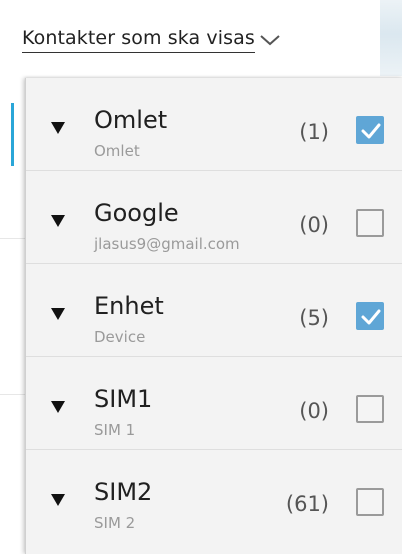 The image size is (402, 554). What do you see at coordinates (314, 318) in the screenshot?
I see `contact-count: (5)` at bounding box center [314, 318].